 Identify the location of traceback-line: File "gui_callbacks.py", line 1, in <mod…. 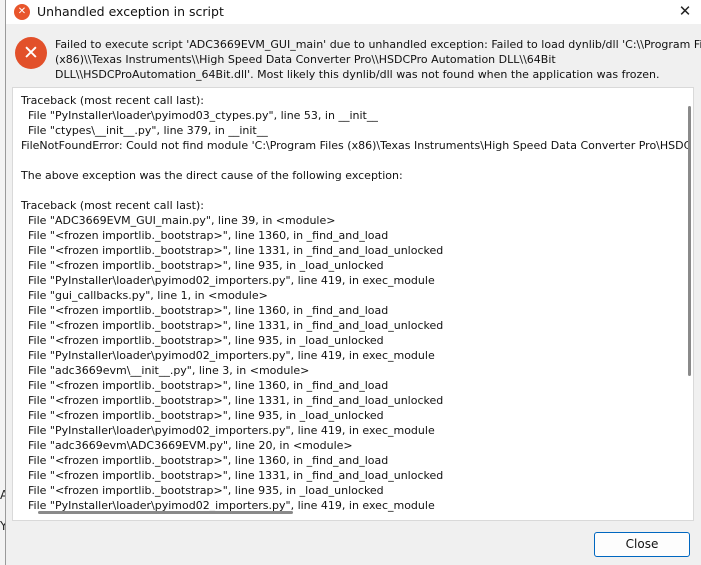
(144, 295).